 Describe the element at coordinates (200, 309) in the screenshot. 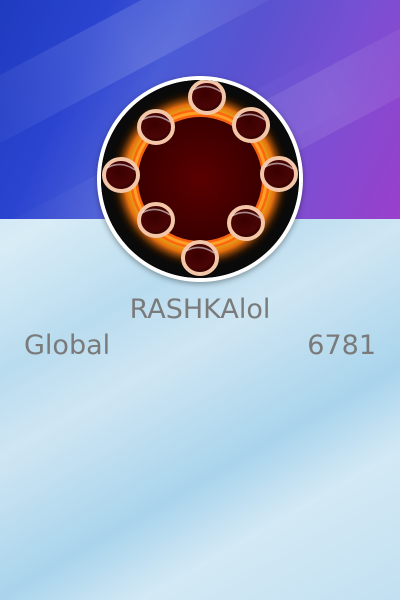

I see `username-label: RASHKAlol` at that location.